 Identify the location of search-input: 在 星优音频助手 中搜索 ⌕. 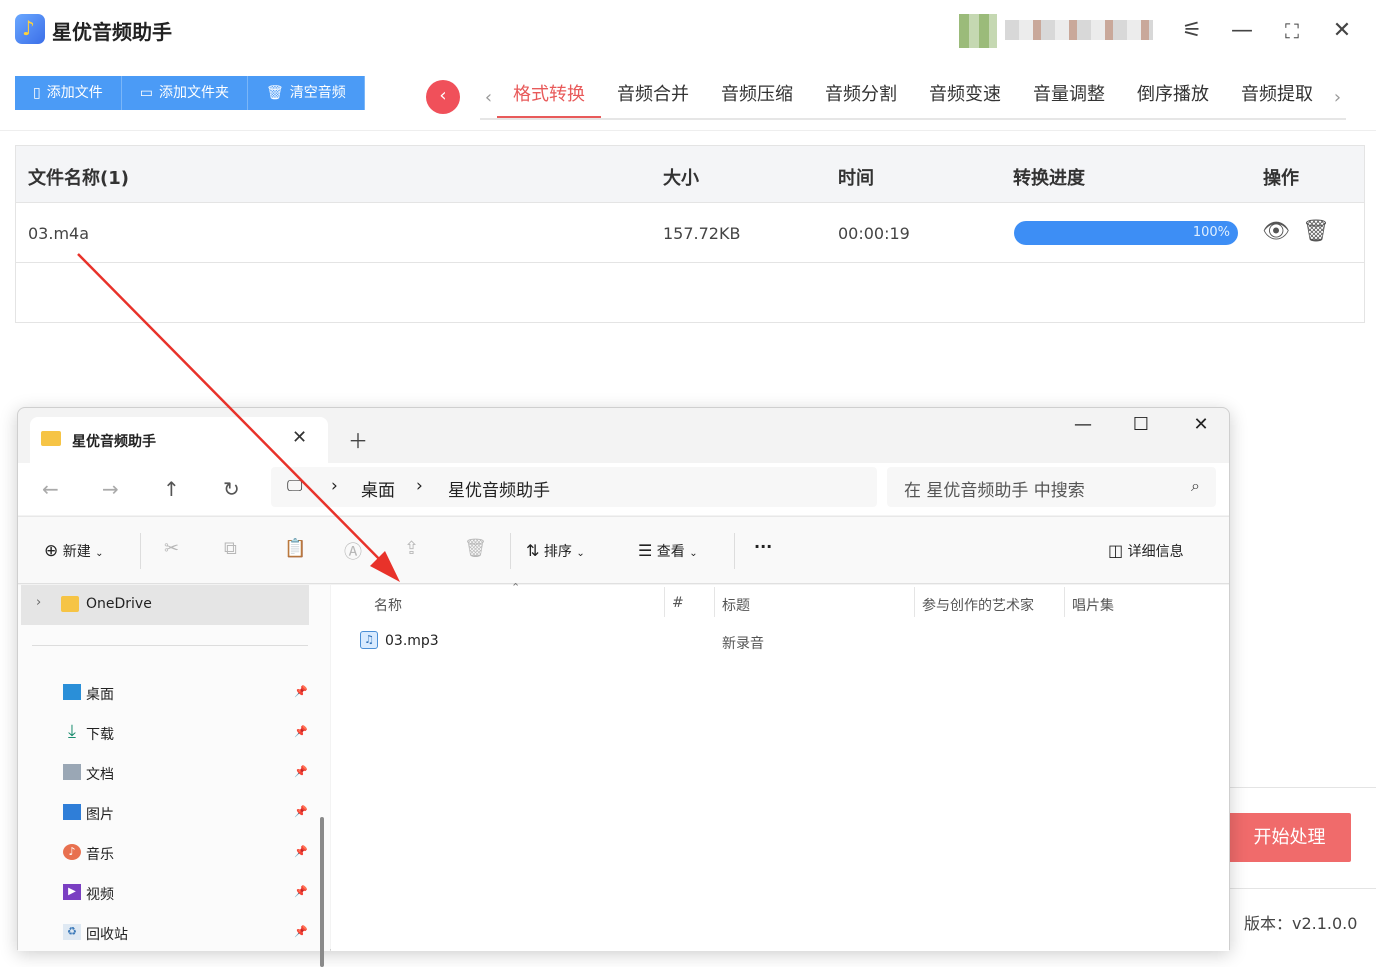
(1051, 487).